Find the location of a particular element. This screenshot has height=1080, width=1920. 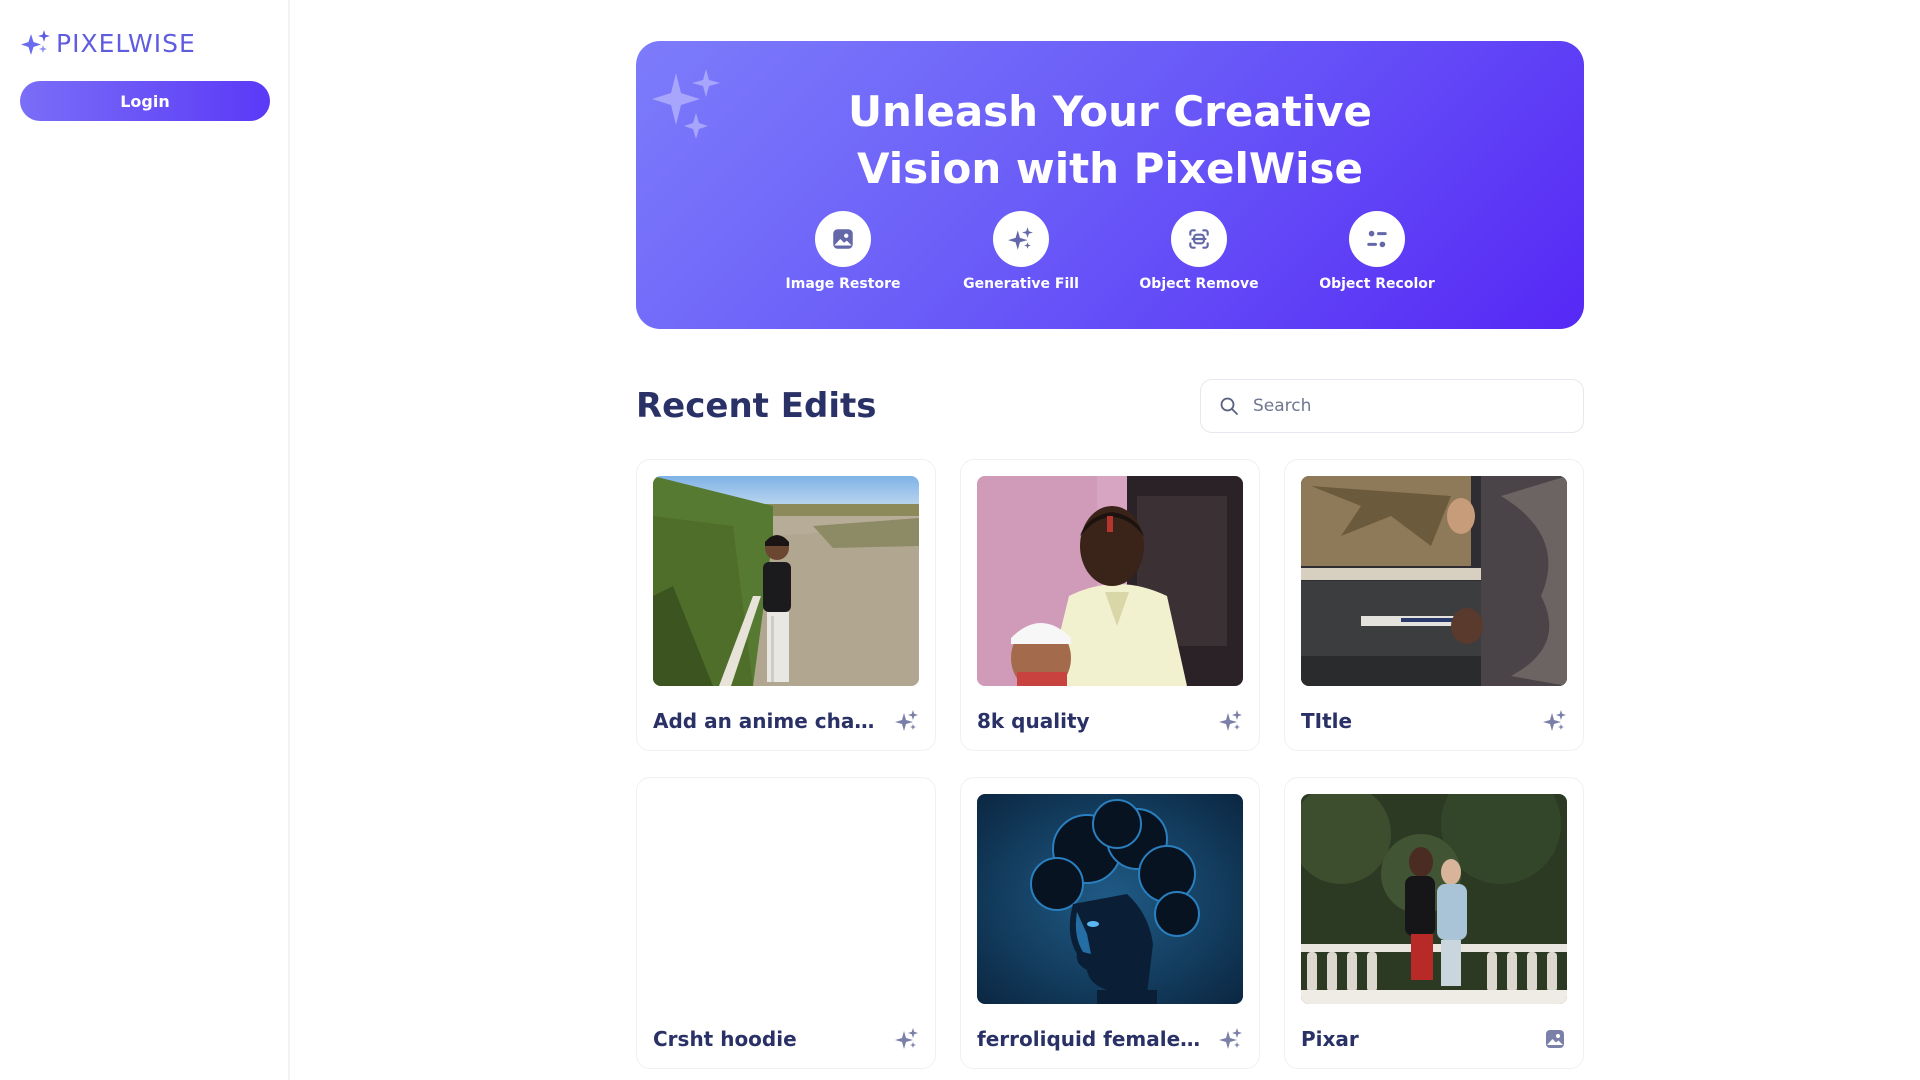

tool-object-remove: Object Remove is located at coordinates (1199, 251).